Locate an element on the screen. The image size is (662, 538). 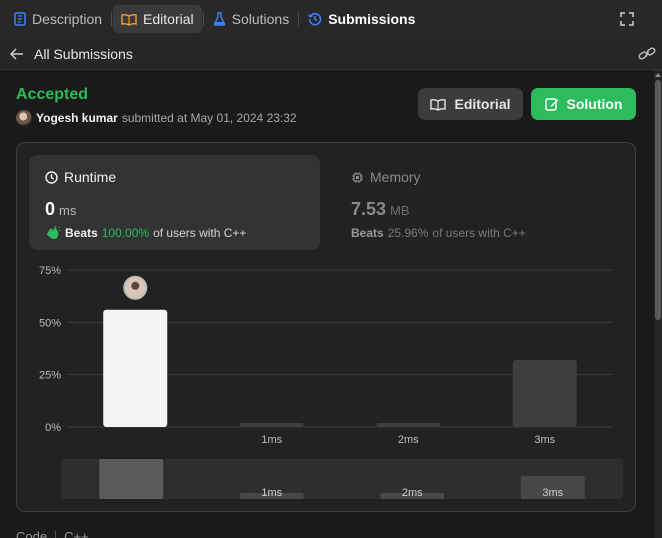
flask-icon is located at coordinates (219, 19).